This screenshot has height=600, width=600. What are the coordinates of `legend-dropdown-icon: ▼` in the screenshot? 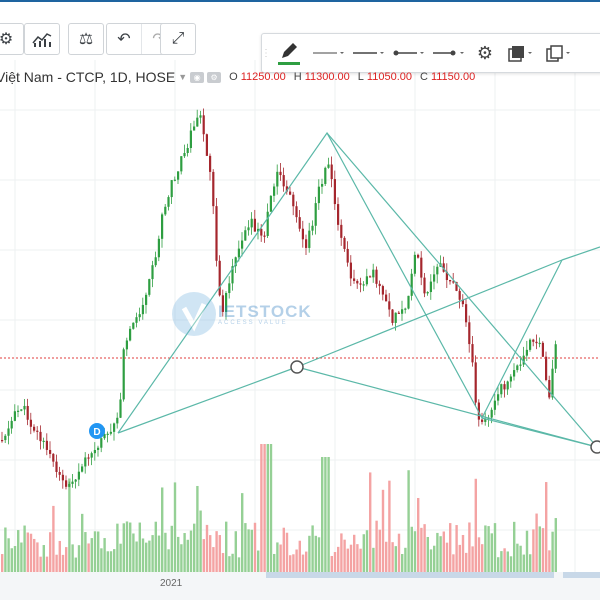 It's located at (182, 77).